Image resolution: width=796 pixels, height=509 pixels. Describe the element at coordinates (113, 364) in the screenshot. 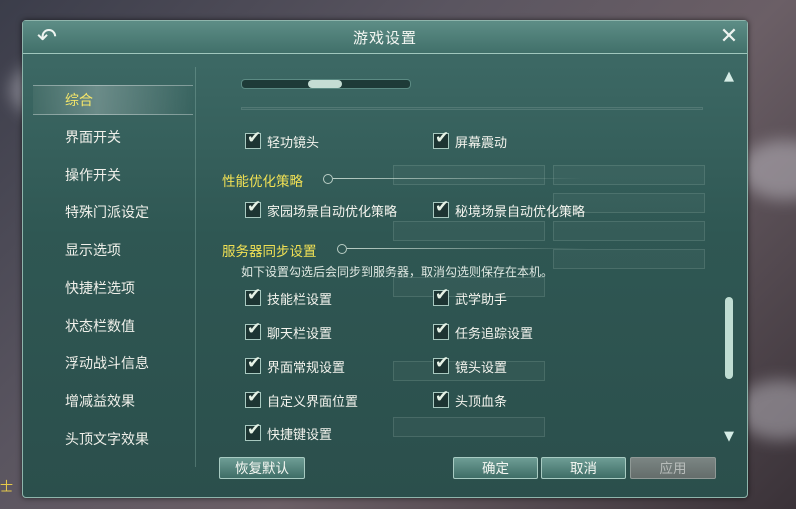

I see `sidebar-item-floating-combat: 浮动战斗信息` at that location.